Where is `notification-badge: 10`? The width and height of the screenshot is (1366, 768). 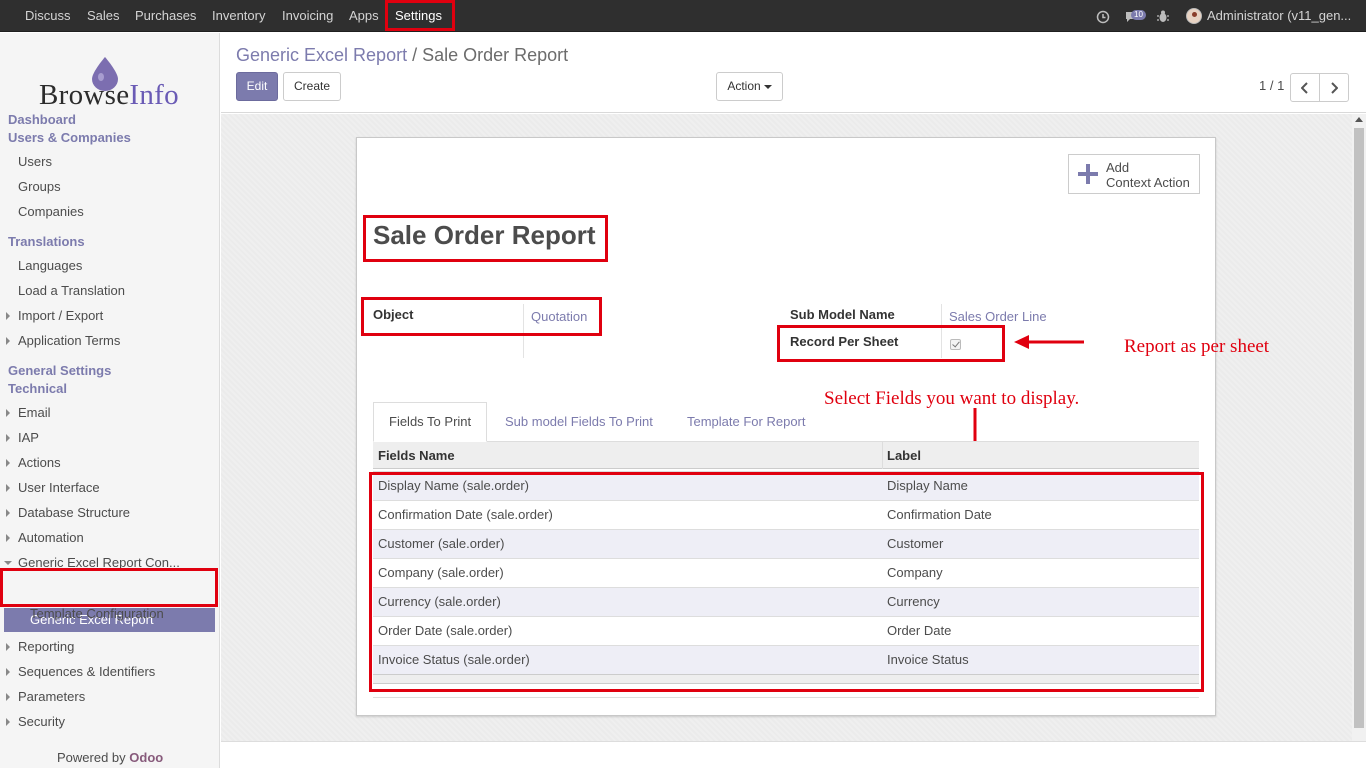
notification-badge: 10 is located at coordinates (1138, 15).